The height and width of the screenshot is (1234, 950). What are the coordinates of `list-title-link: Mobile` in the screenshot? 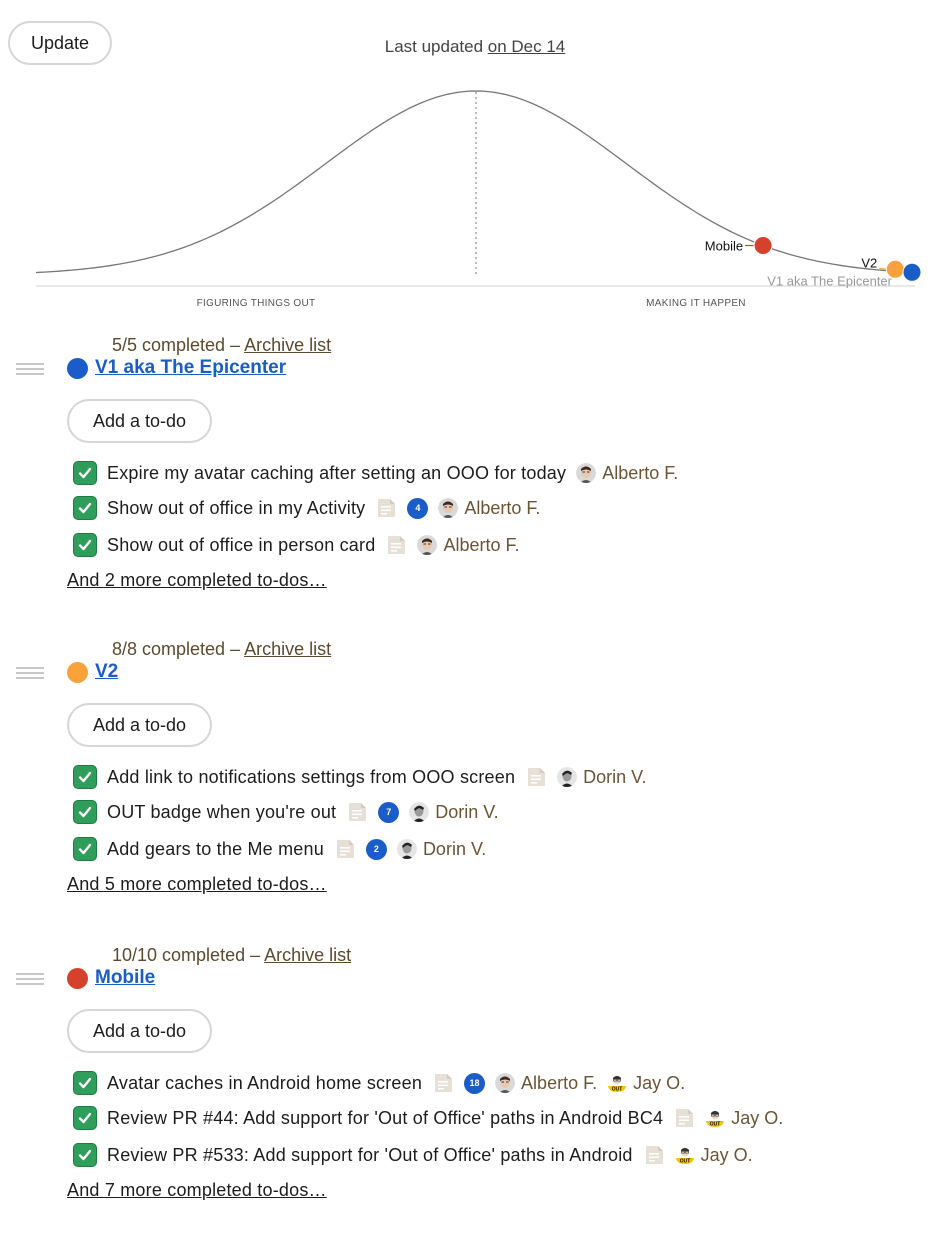 It's located at (125, 978).